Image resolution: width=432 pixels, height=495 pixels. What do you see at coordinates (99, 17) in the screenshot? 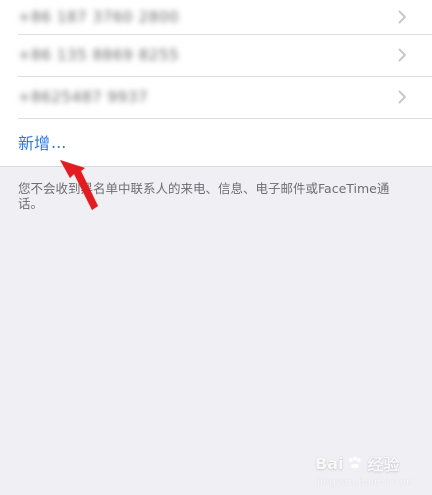
I see `contact-number: +86 187 3760 2800` at bounding box center [99, 17].